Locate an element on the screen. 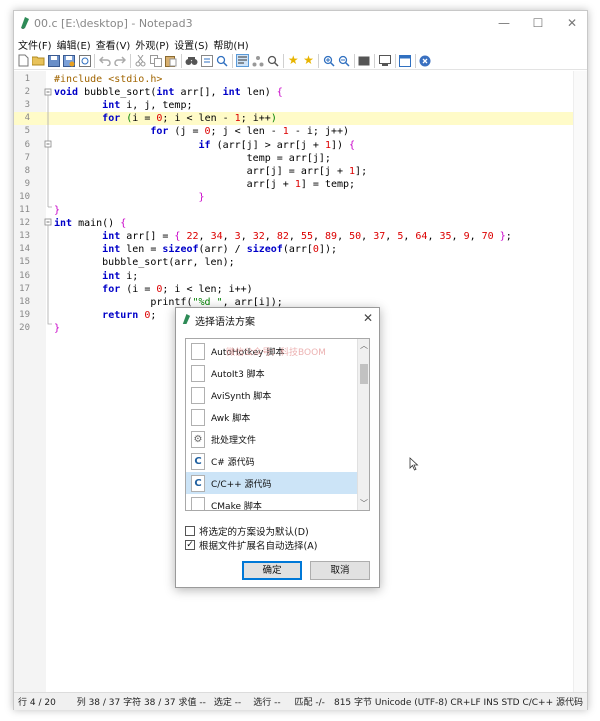 Image resolution: width=600 pixels, height=721 pixels. set-default-checkbox is located at coordinates (190, 531).